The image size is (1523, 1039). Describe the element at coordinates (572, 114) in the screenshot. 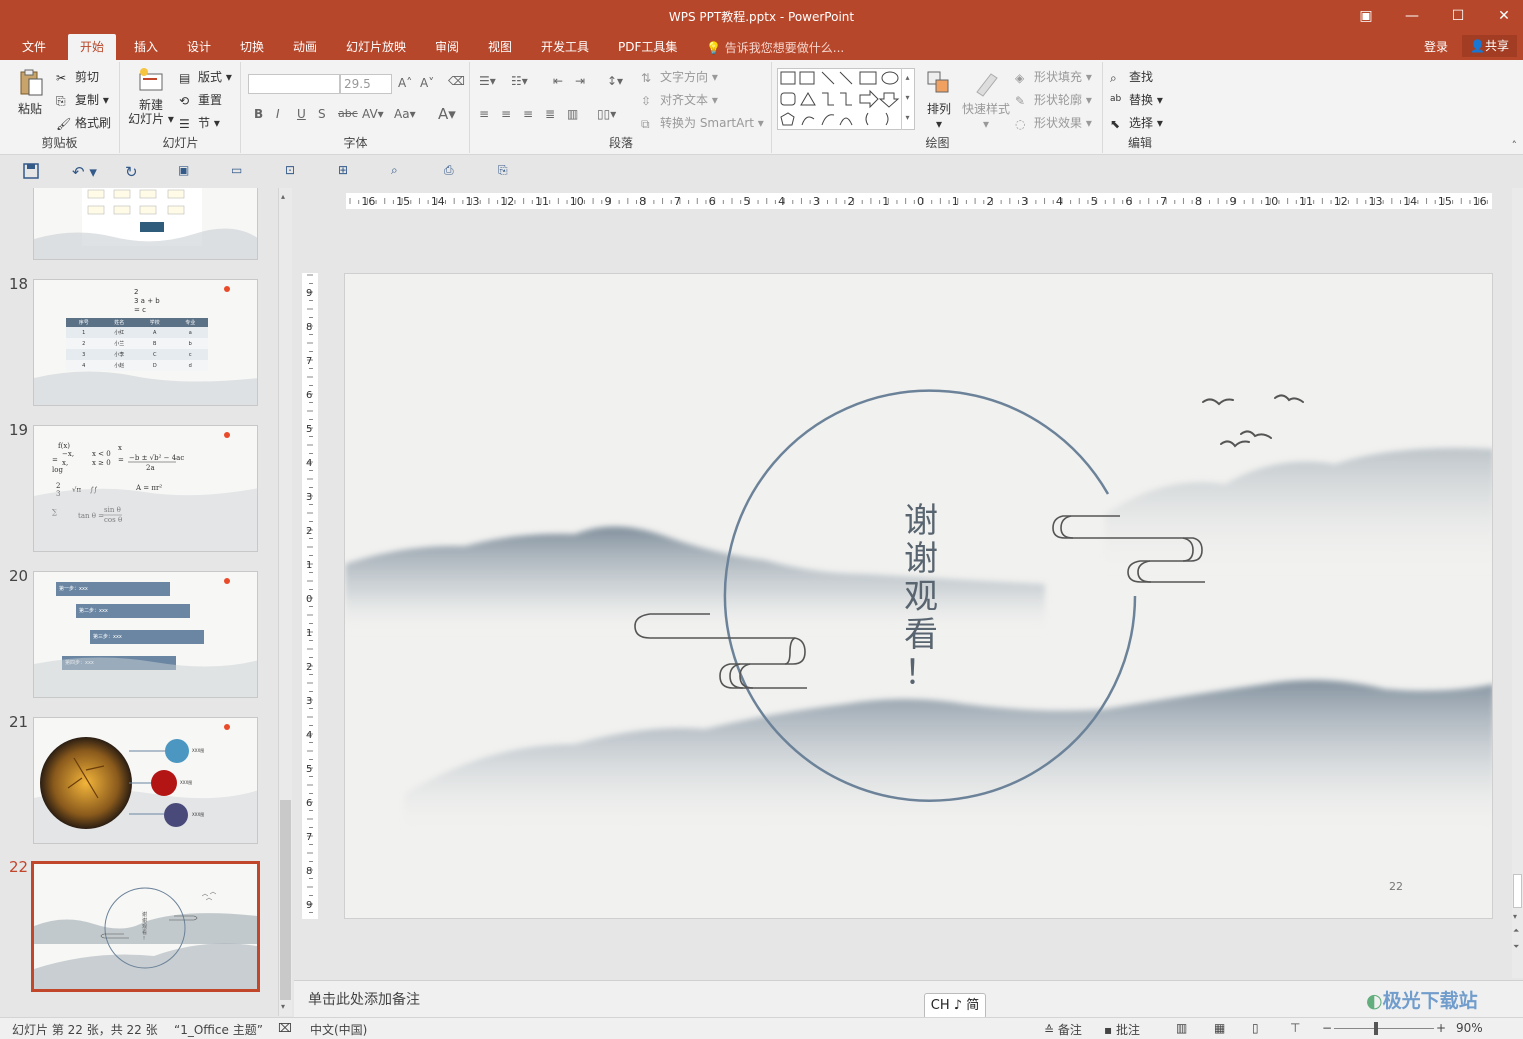

I see `distribute-icon: ▥` at that location.